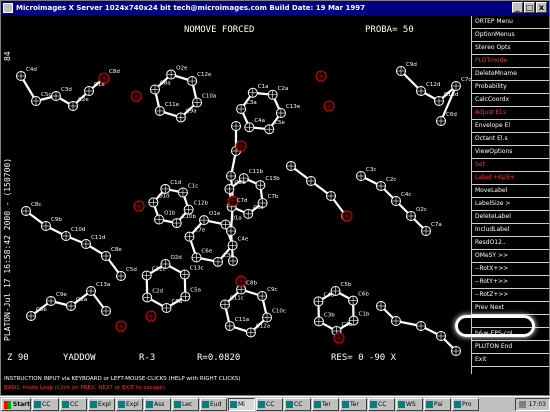  What do you see at coordinates (510, 191) in the screenshot?
I see `menu-item: MoveLabel` at bounding box center [510, 191].